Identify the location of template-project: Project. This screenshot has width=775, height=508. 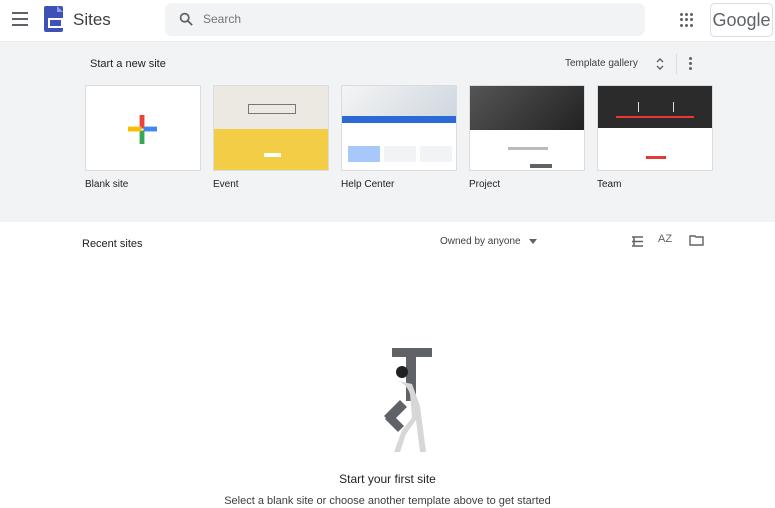
(527, 137).